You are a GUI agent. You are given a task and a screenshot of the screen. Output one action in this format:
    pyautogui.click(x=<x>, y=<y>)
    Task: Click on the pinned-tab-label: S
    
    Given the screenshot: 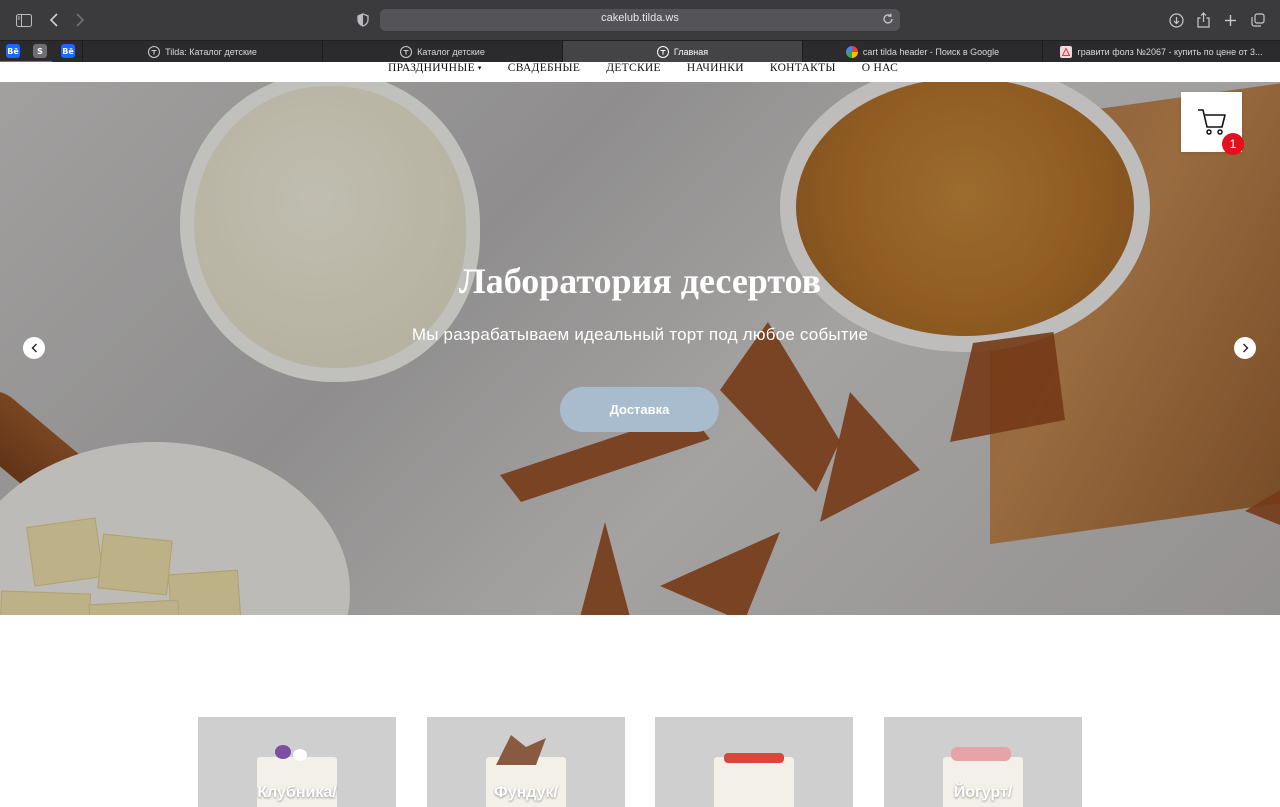 What is the action you would take?
    pyautogui.click(x=40, y=51)
    